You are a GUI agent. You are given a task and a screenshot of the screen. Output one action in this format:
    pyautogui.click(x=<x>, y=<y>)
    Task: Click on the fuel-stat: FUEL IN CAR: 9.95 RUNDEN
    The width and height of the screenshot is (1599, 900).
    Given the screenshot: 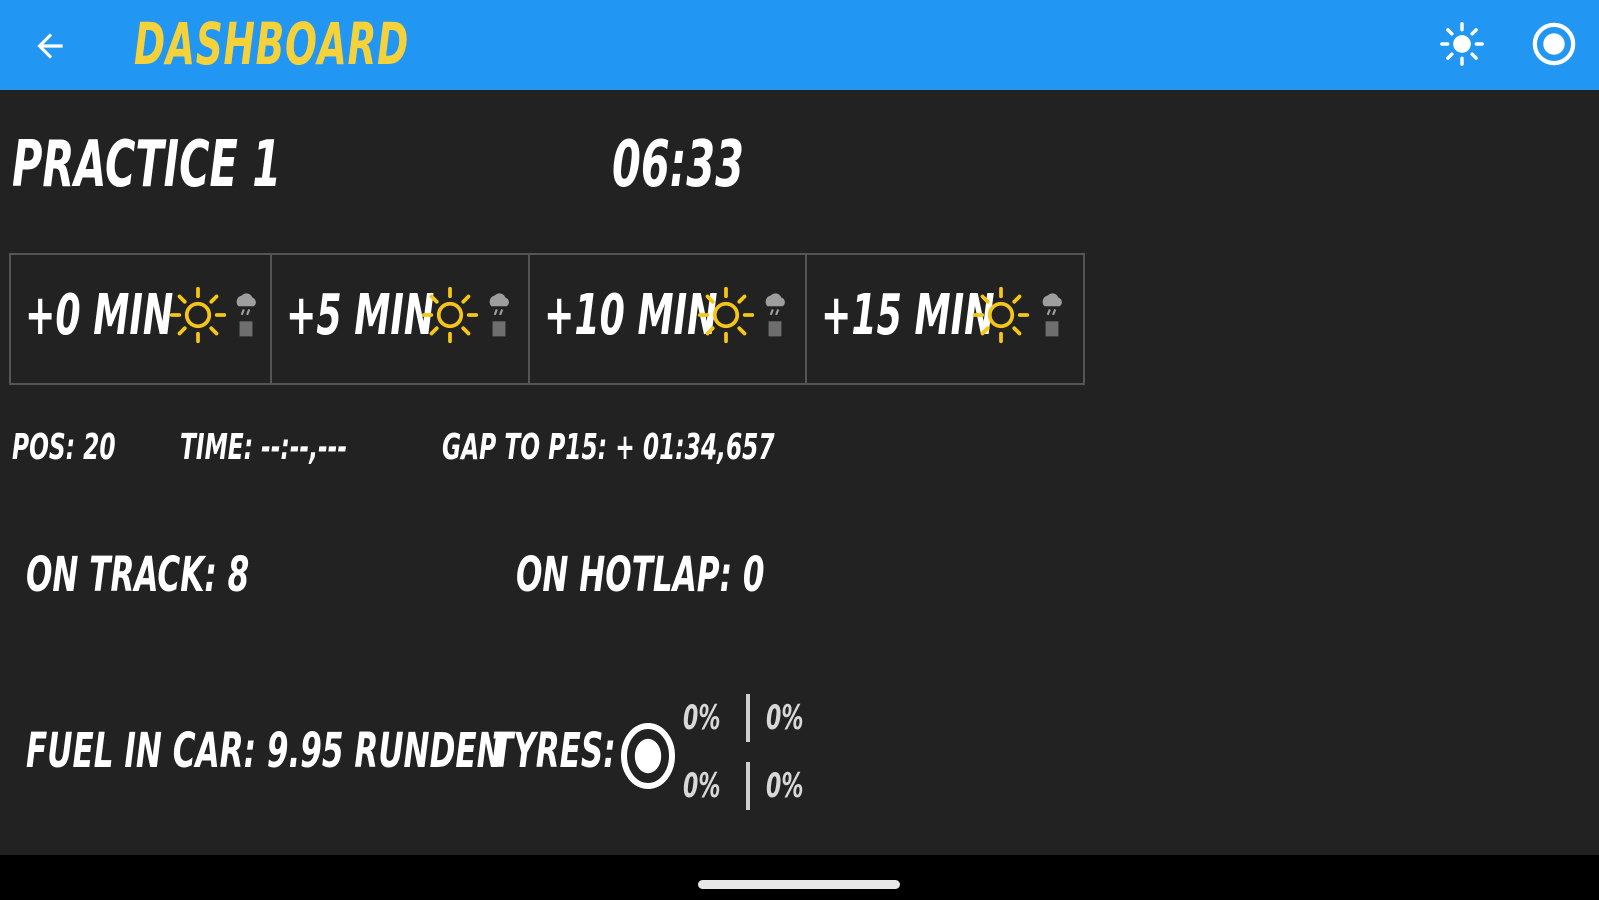 What is the action you would take?
    pyautogui.click(x=264, y=751)
    